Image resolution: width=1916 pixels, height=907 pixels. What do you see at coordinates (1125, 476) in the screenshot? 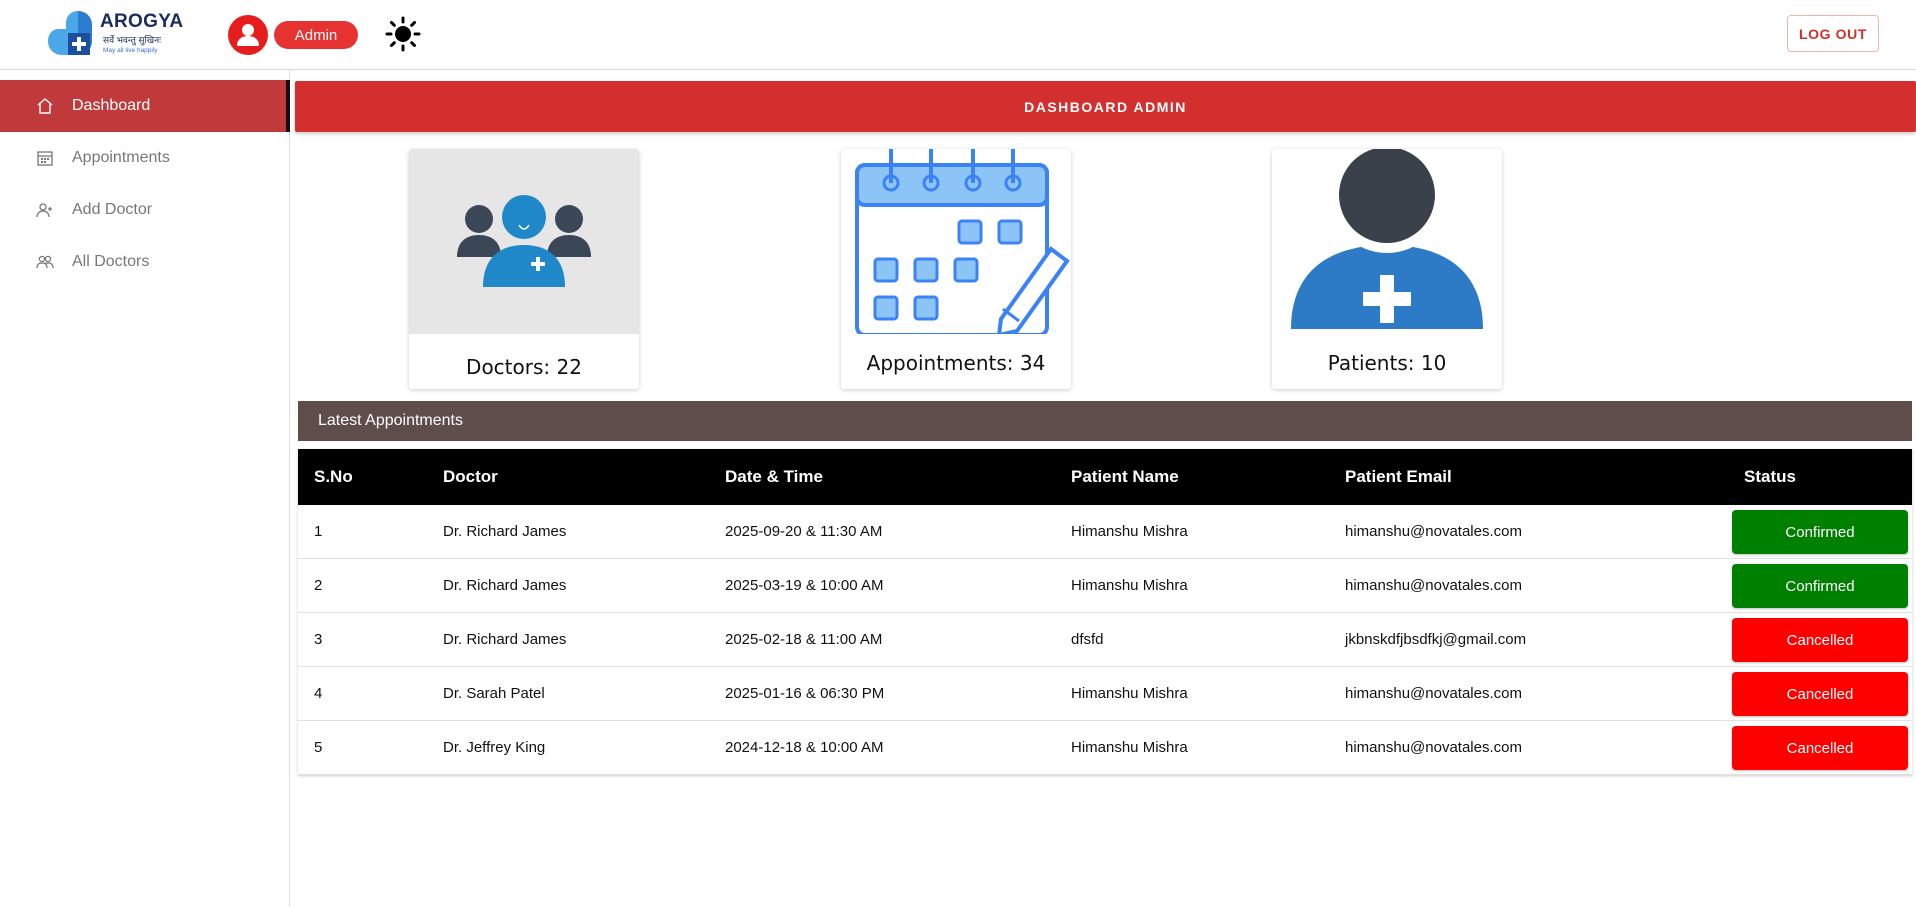
I see `column-header-patient-name: Patient Name` at bounding box center [1125, 476].